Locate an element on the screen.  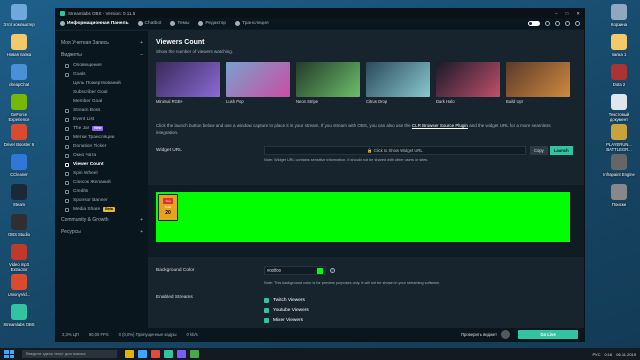
desktop-shortcut: cheapChat is located at coordinates (19, 75).